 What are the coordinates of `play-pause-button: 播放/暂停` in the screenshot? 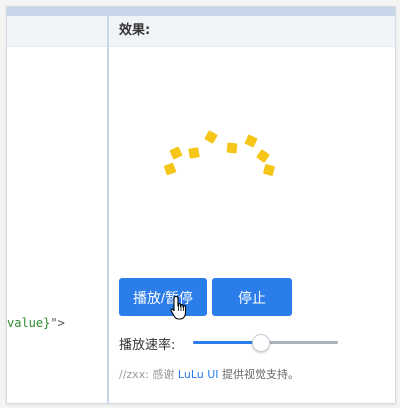 It's located at (163, 297).